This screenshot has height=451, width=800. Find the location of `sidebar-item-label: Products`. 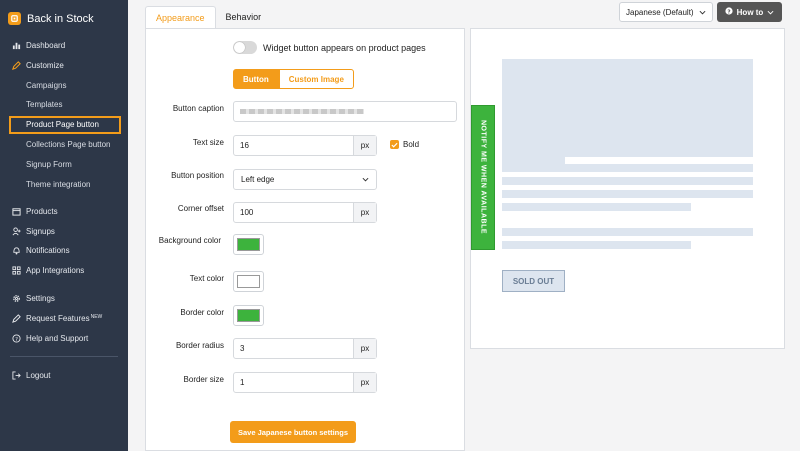

sidebar-item-label: Products is located at coordinates (42, 211).